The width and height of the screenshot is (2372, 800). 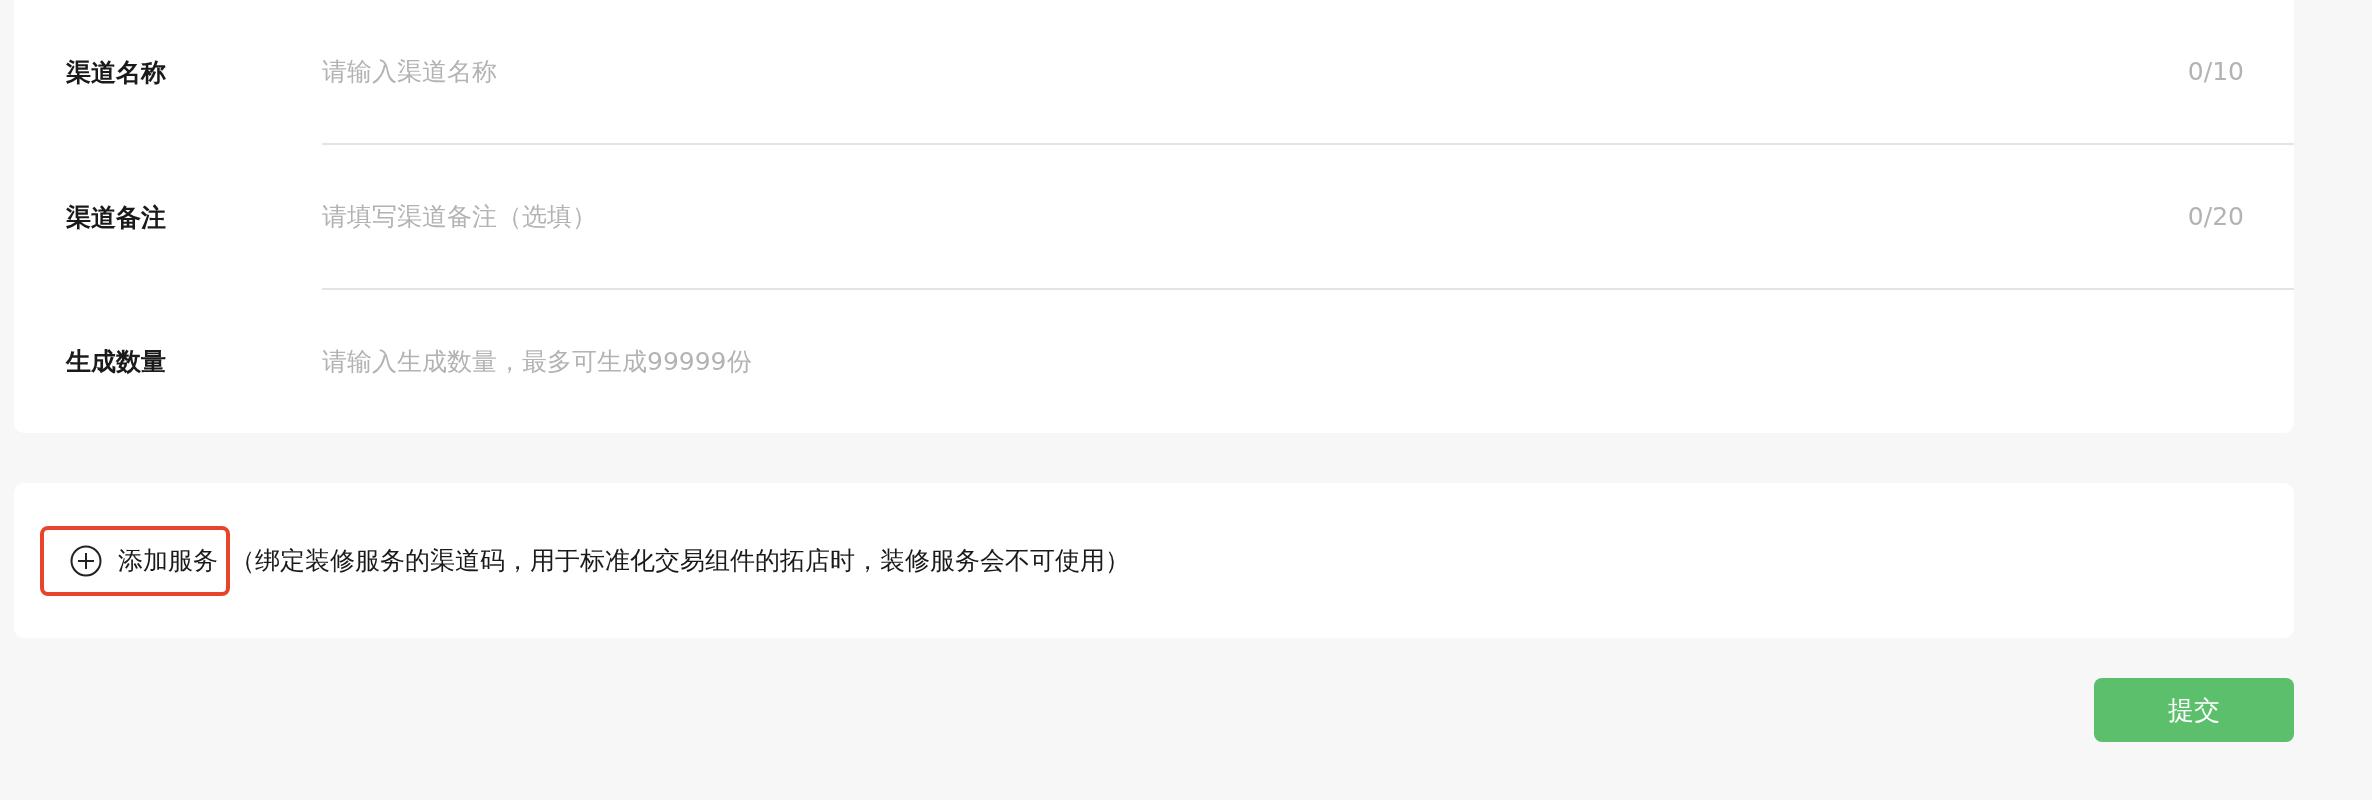 I want to click on input-field: 请填写渠道备注（选填）, so click(x=1255, y=216).